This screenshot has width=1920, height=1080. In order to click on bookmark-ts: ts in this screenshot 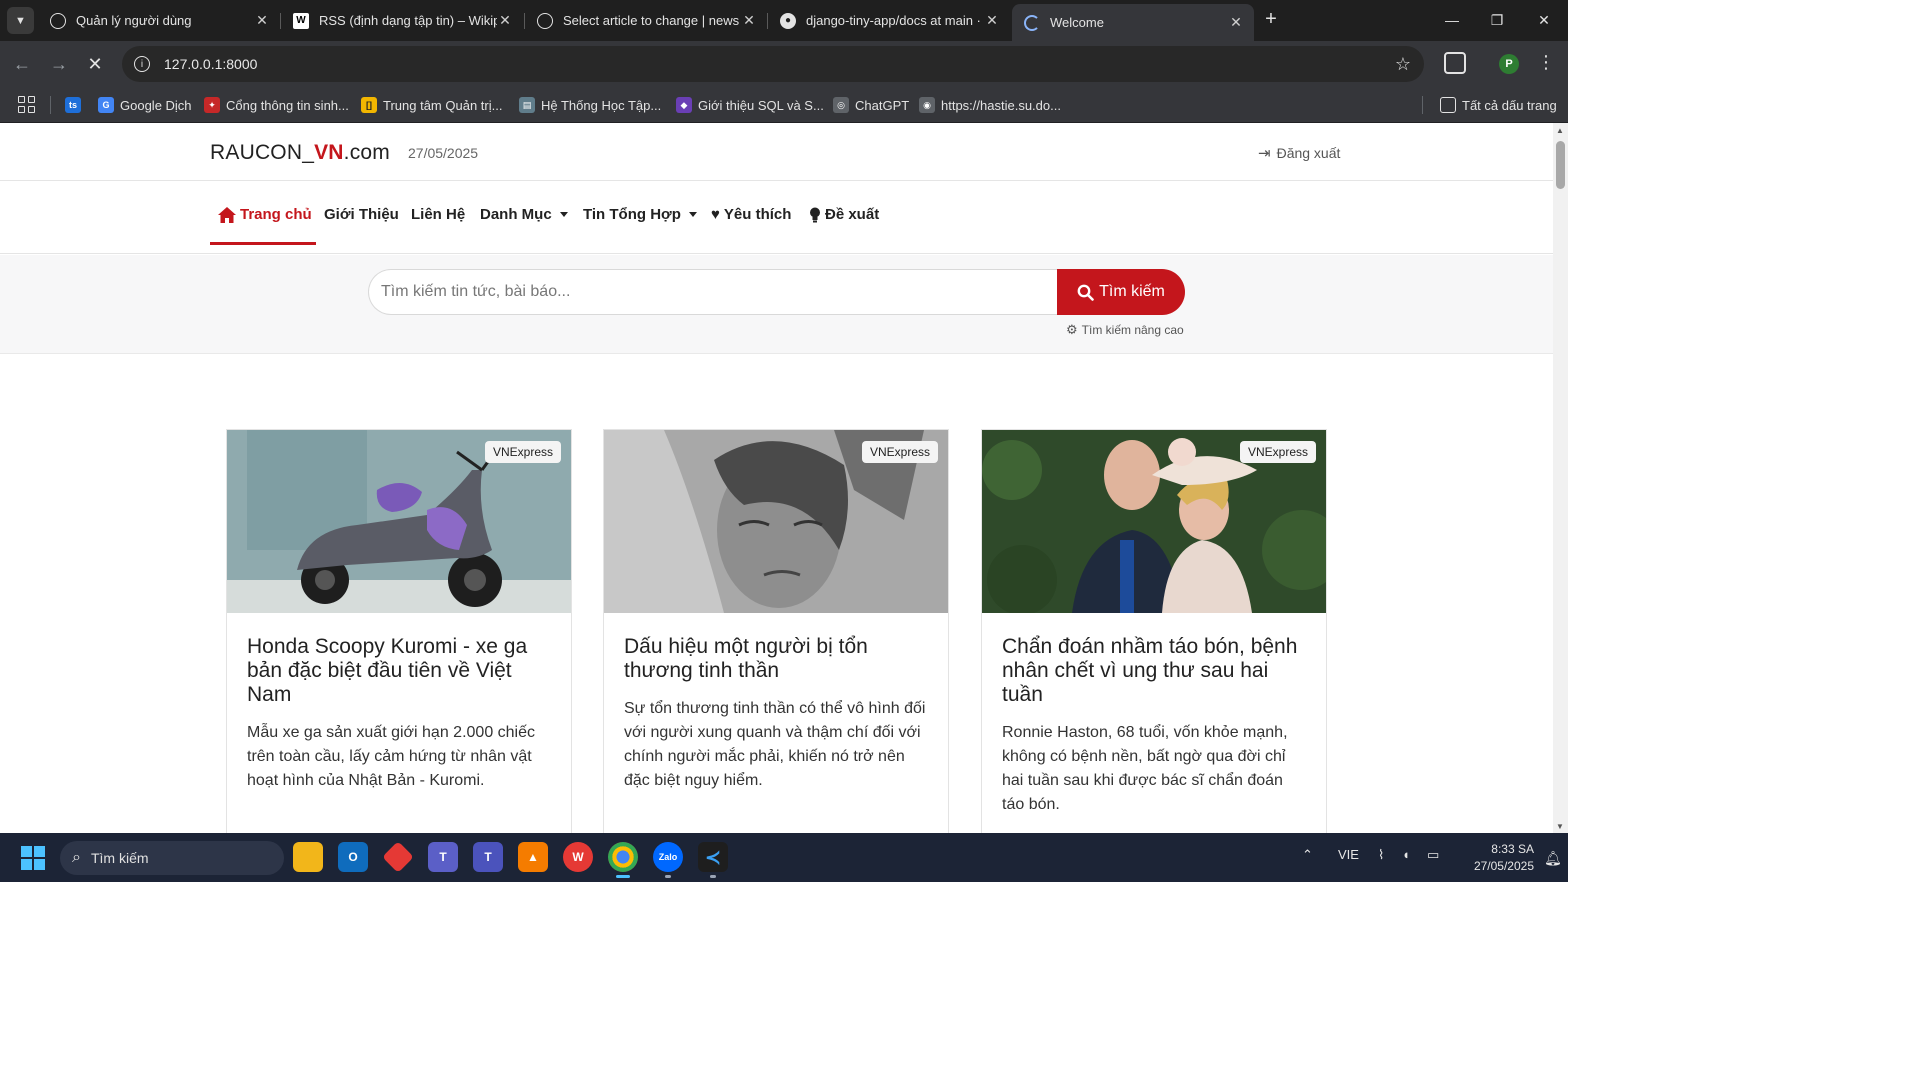, I will do `click(76, 105)`.